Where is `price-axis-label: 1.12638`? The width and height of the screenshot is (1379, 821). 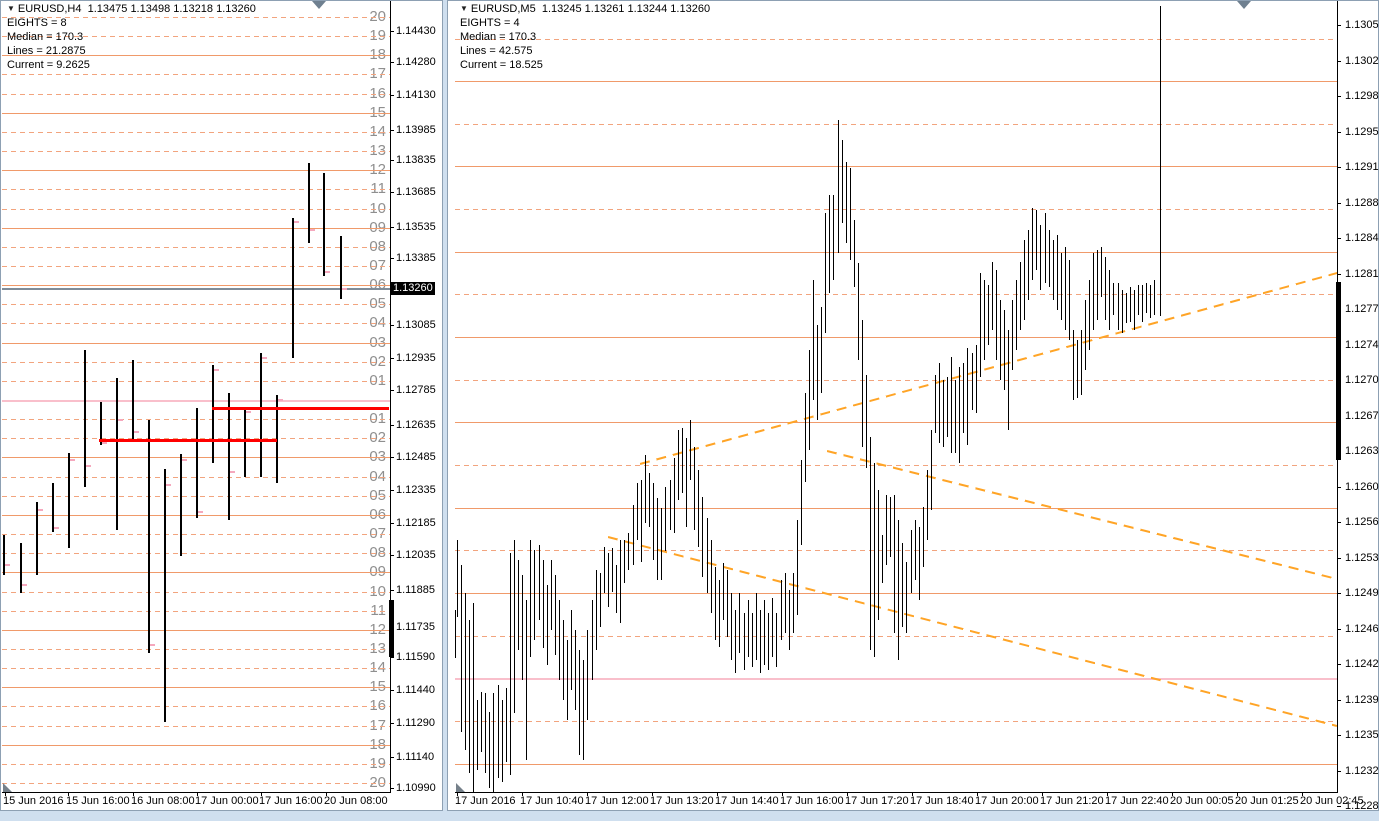 price-axis-label: 1.12638 is located at coordinates (1362, 451).